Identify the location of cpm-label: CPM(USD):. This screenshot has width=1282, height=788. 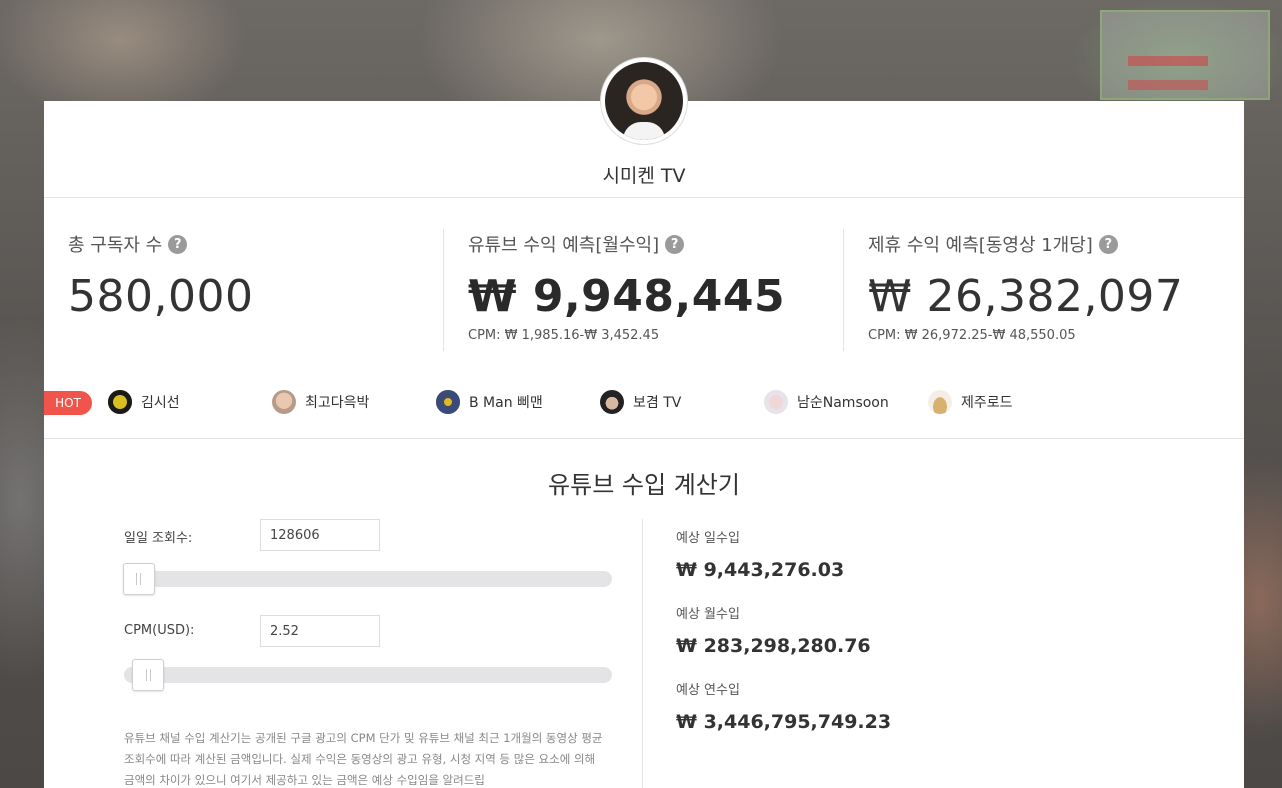
(159, 630).